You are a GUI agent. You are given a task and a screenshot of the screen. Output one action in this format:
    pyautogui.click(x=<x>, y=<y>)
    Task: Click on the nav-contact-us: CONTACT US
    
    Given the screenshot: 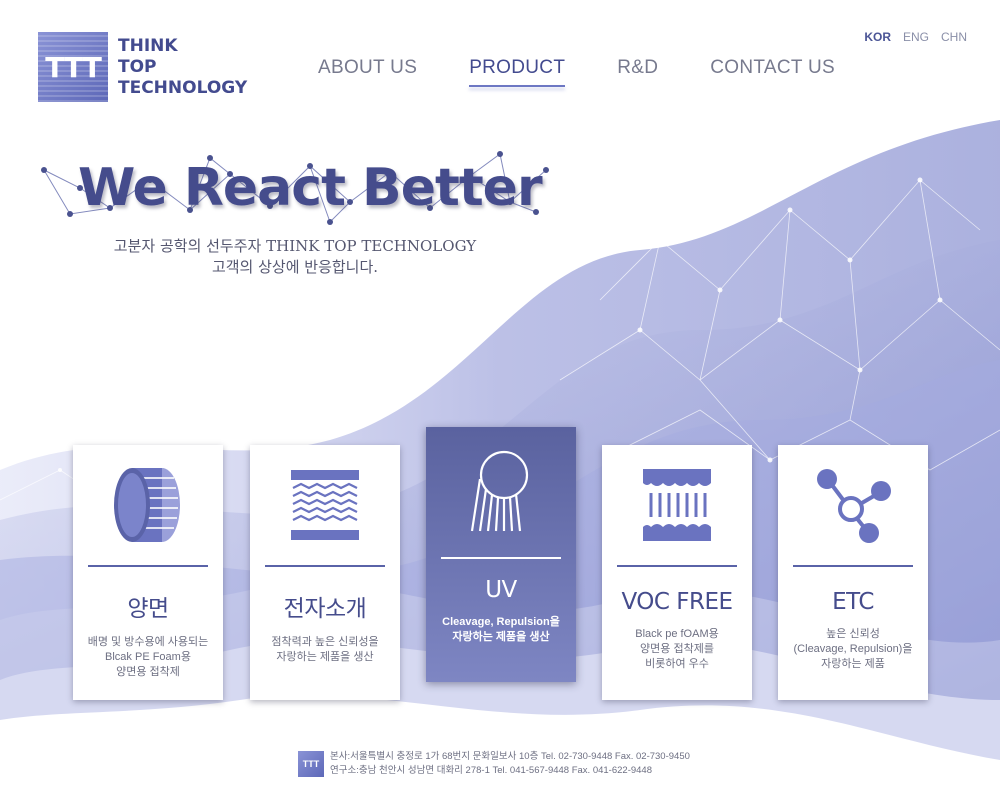 What is the action you would take?
    pyautogui.click(x=772, y=72)
    